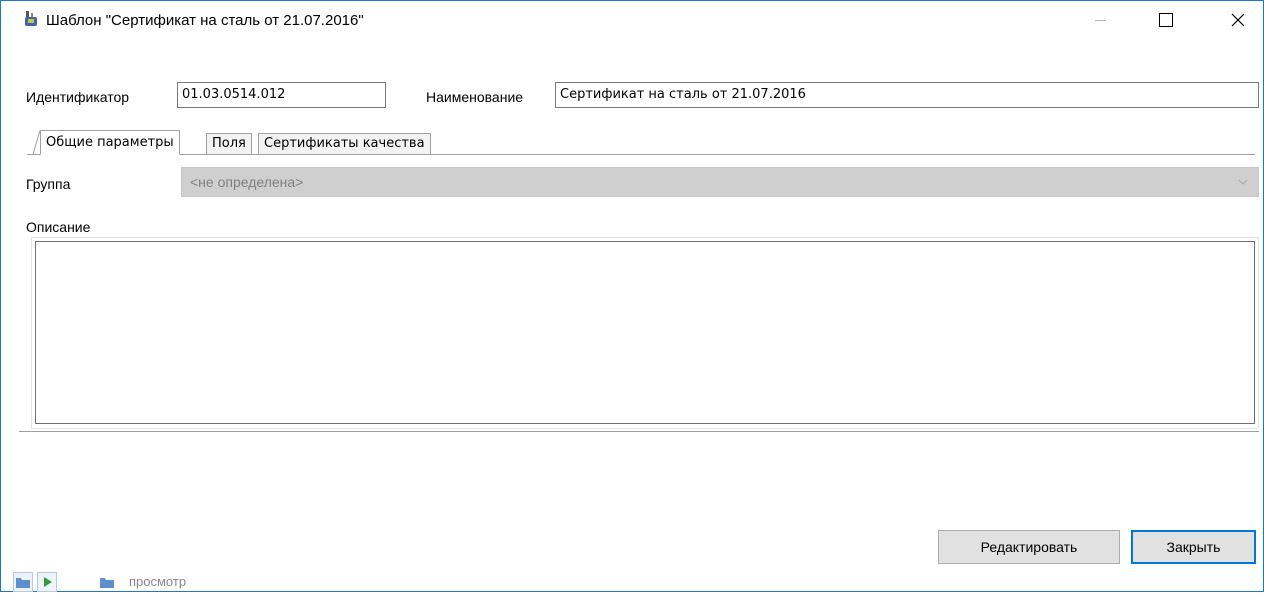 This screenshot has width=1264, height=593. I want to click on description-label: Описание, so click(58, 227).